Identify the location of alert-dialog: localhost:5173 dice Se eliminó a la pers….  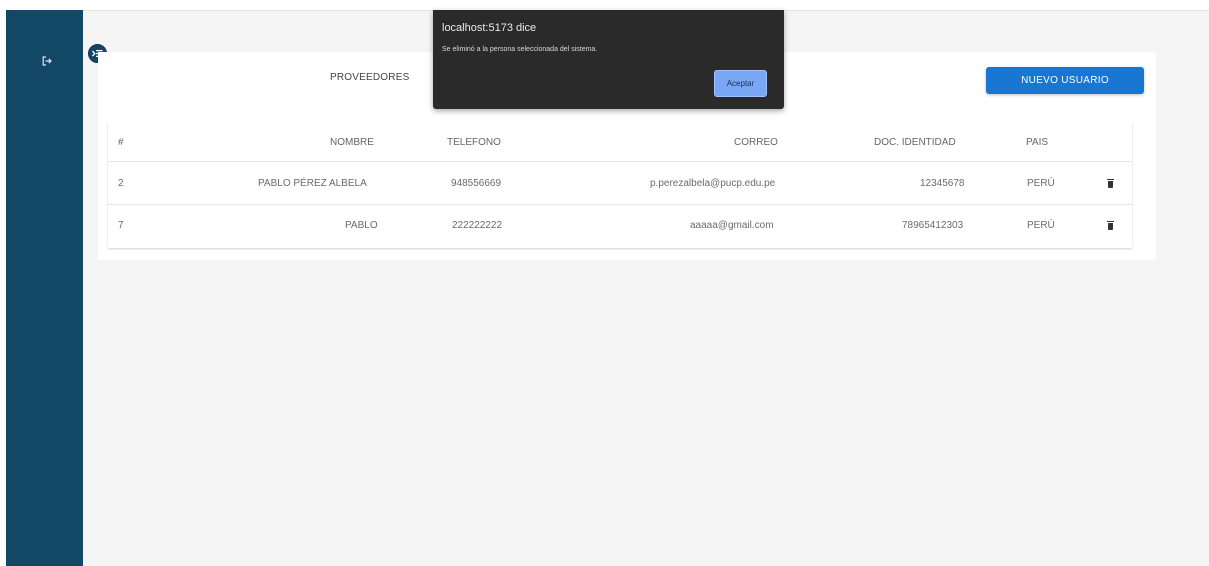
(608, 59).